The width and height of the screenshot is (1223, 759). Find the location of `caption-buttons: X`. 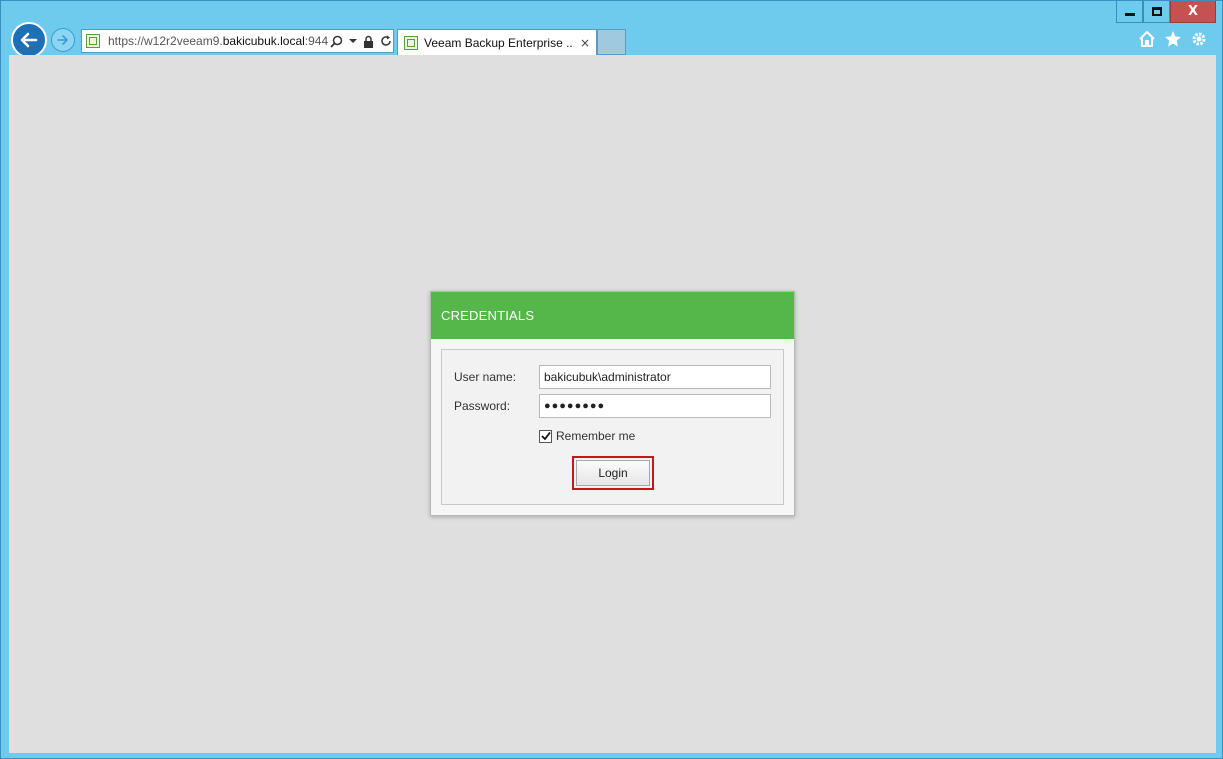

caption-buttons: X is located at coordinates (1166, 12).